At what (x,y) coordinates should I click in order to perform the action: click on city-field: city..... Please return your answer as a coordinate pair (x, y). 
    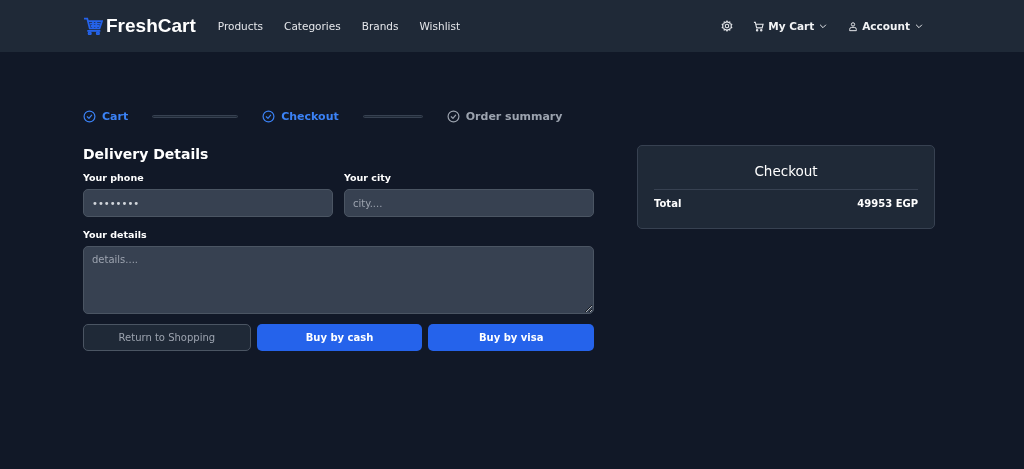
    Looking at the image, I should click on (469, 203).